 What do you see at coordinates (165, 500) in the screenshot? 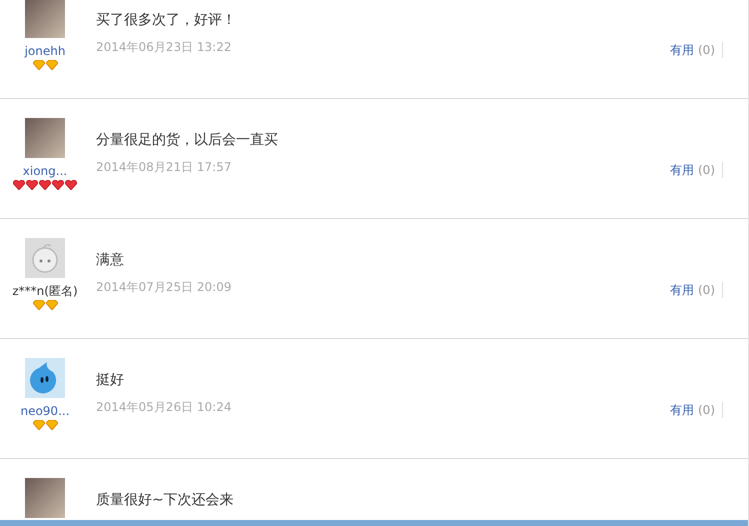
I see `review-comment: 质量很好~下次还会来` at bounding box center [165, 500].